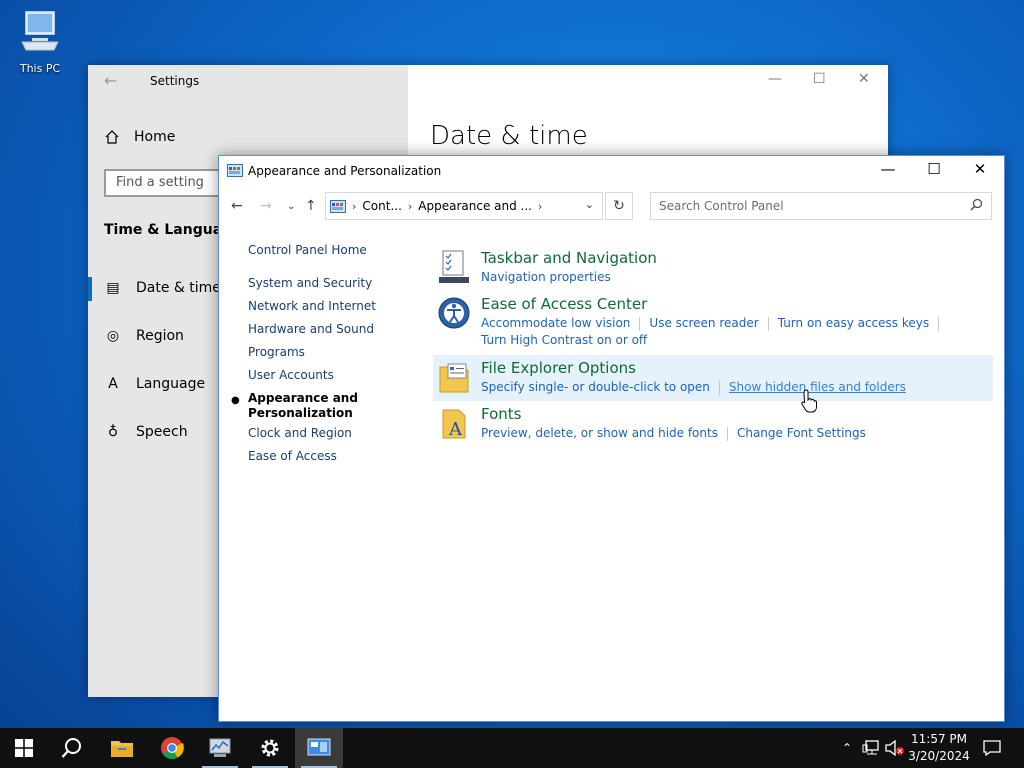  I want to click on taskbar: ⌃ 11:57 PM 3/20/2024, so click(512, 748).